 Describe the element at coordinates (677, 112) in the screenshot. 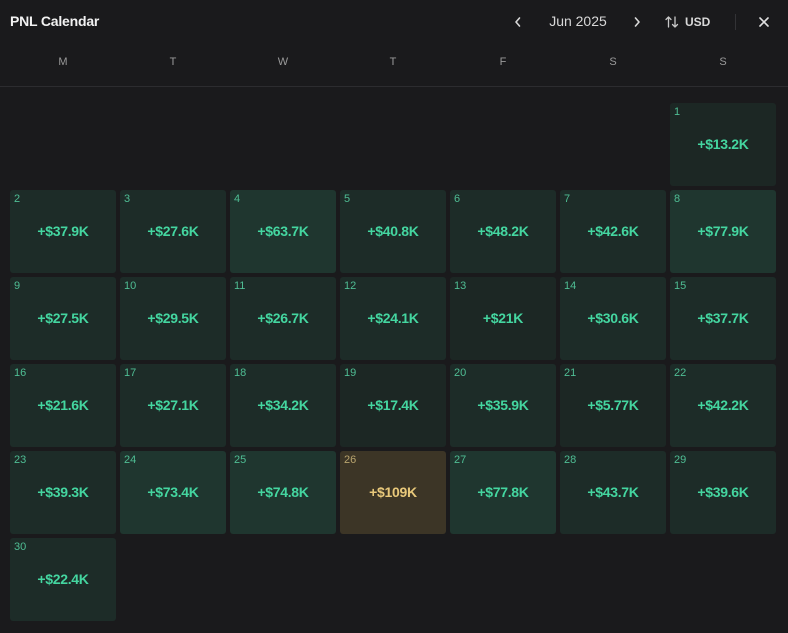

I see `day-number: 1` at that location.